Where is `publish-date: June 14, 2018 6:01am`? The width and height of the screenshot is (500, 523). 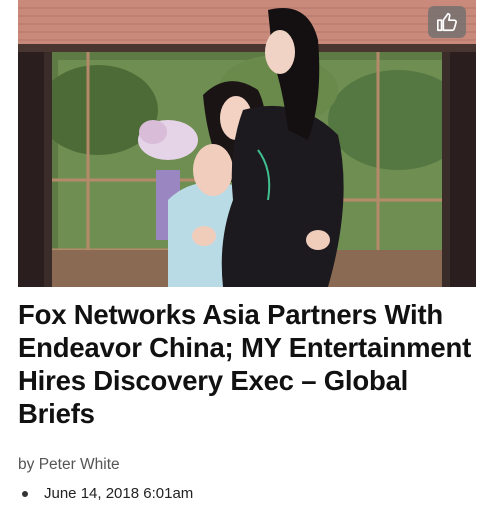
publish-date: June 14, 2018 6:01am is located at coordinates (107, 493).